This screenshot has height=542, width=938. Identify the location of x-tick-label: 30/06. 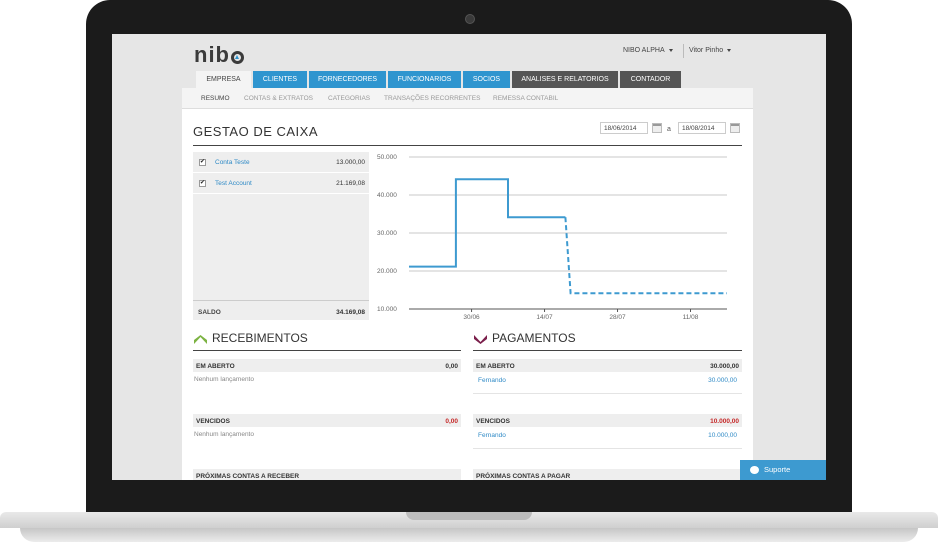
(471, 317).